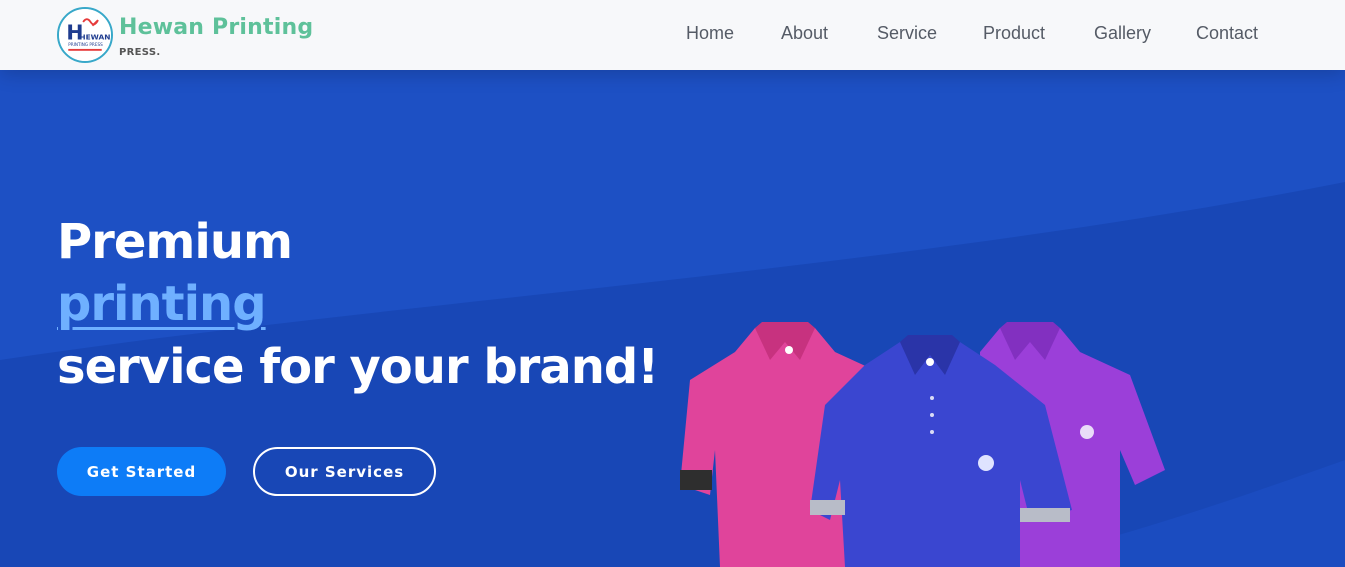 This screenshot has width=1345, height=567. I want to click on hero-title-line1: Premium, so click(175, 242).